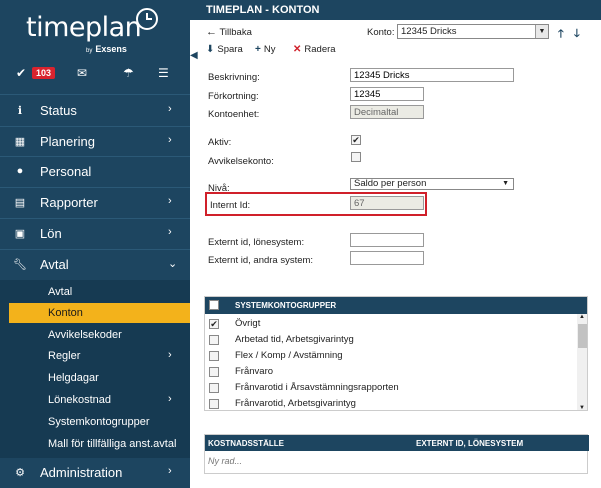 This screenshot has width=601, height=488. I want to click on sidebar-item-administration: ⚙ Administration ›, so click(95, 472).